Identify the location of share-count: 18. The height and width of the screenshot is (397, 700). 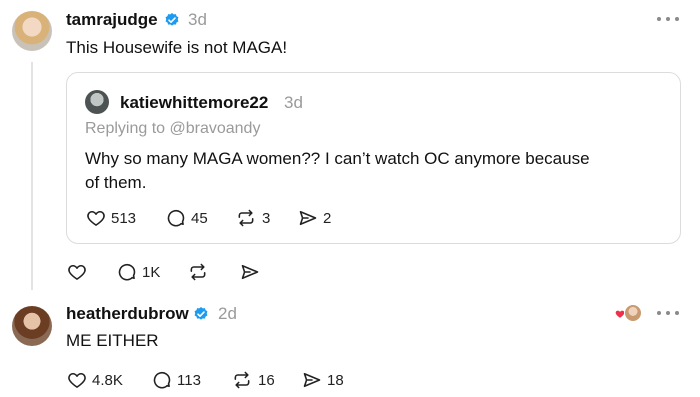
(335, 380).